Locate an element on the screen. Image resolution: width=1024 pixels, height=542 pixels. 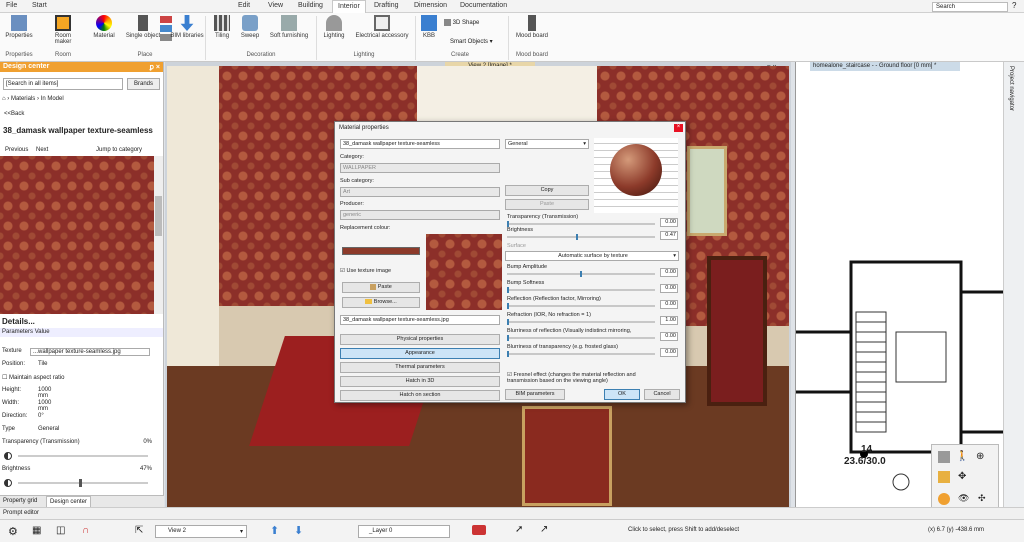
edit-arrow-icon: ↗ is located at coordinates (544, 529).